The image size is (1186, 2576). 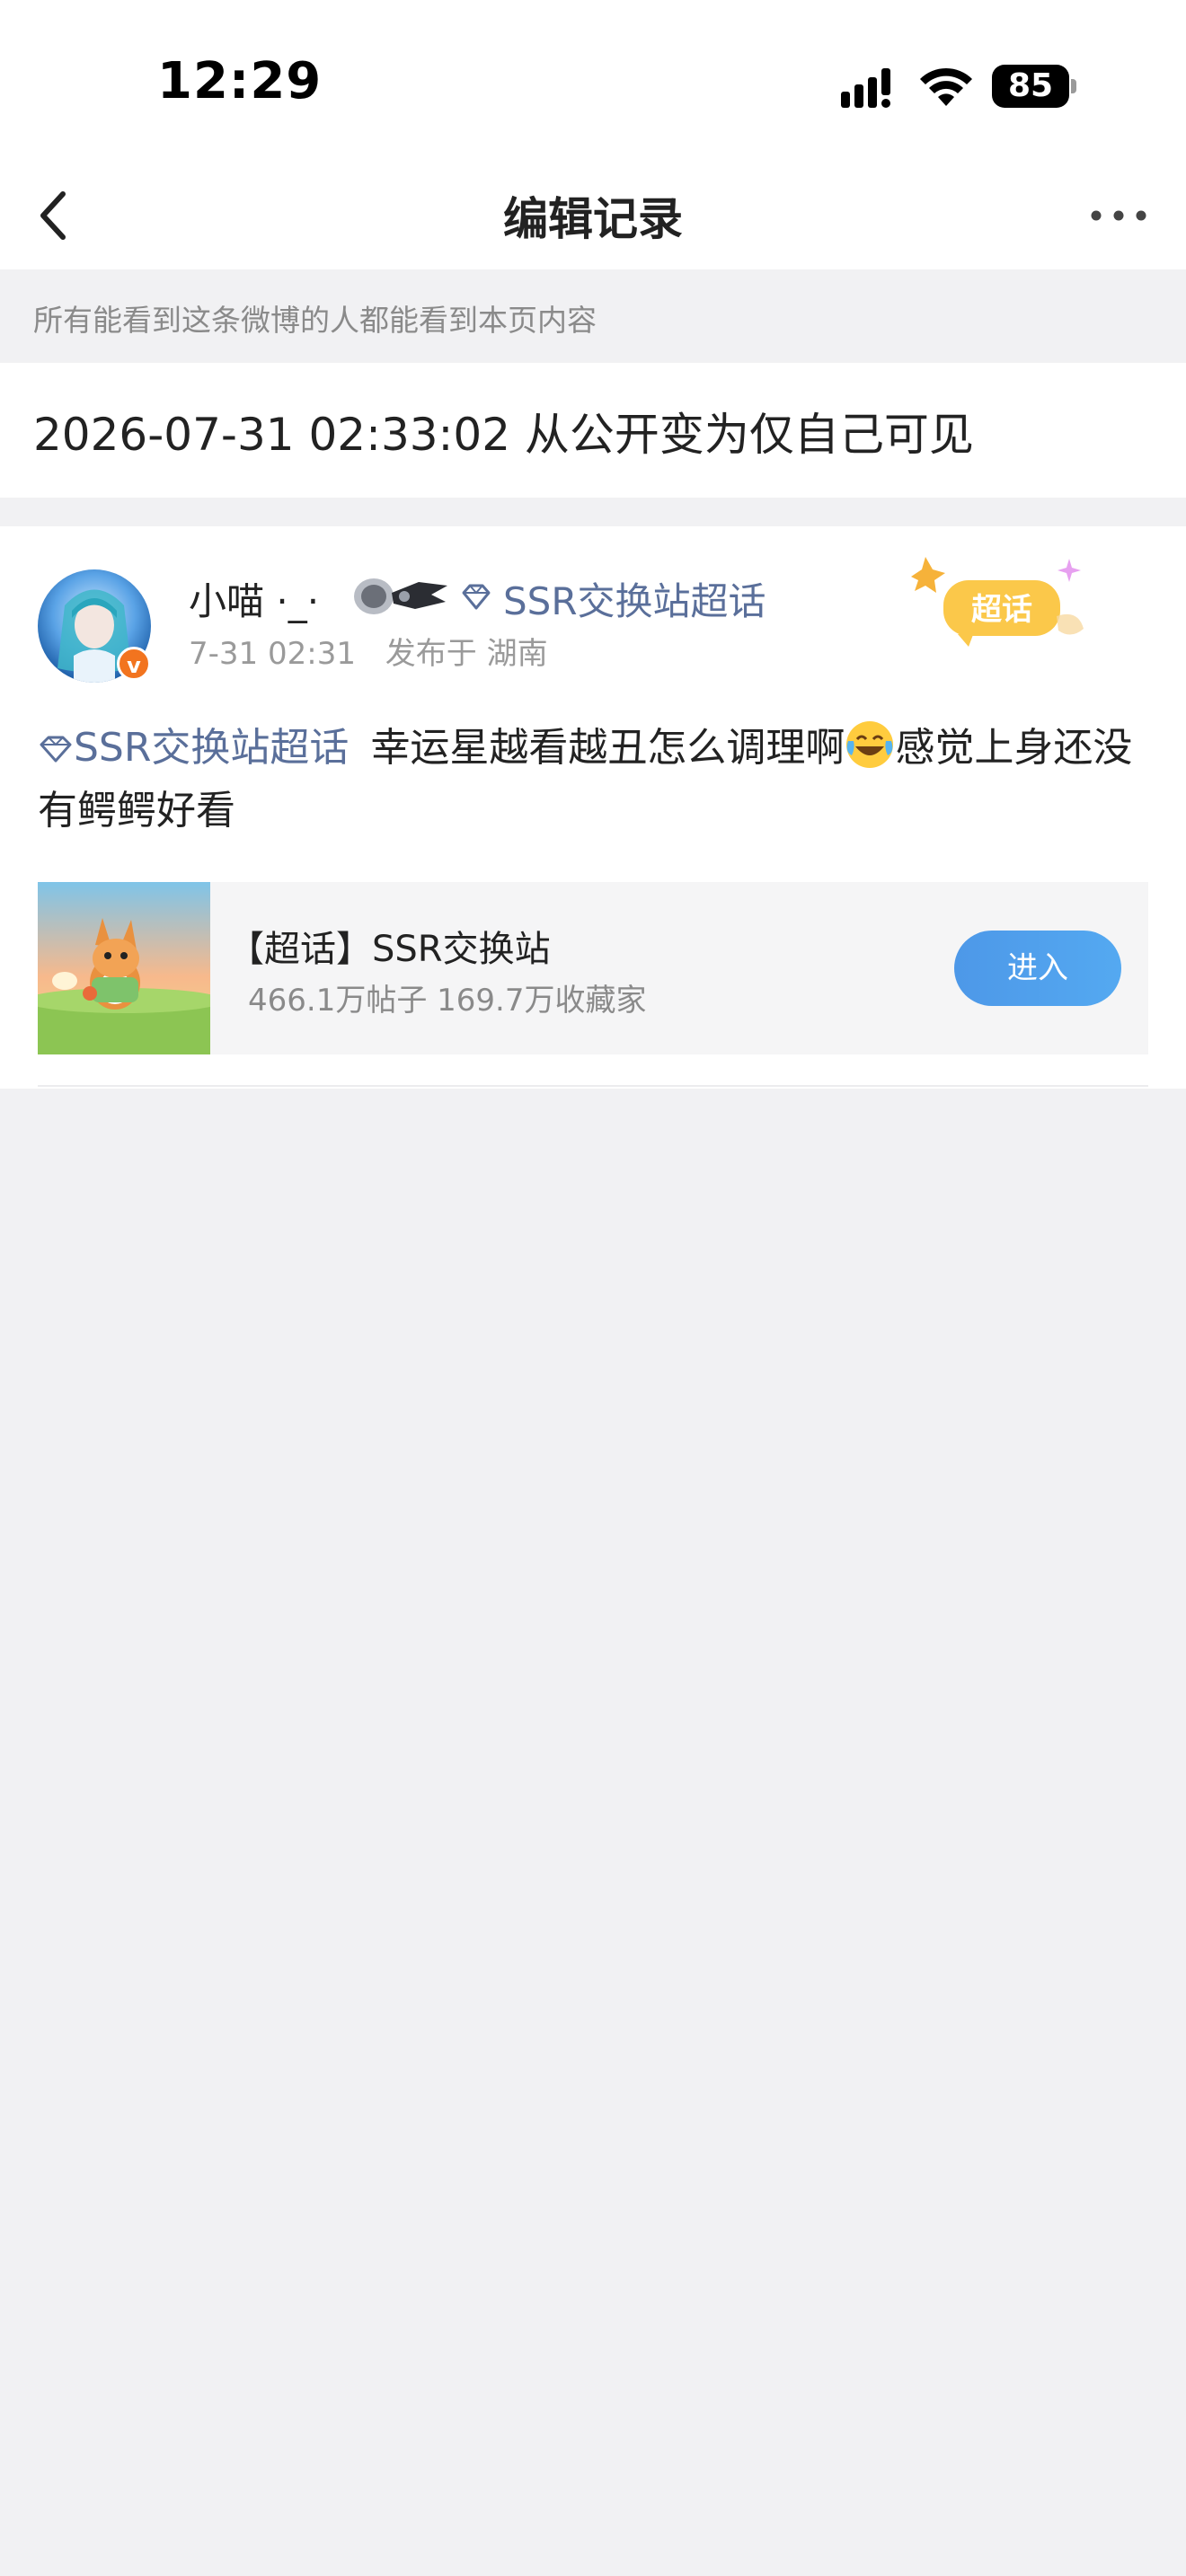 I want to click on laughing-emoji-icon, so click(x=870, y=744).